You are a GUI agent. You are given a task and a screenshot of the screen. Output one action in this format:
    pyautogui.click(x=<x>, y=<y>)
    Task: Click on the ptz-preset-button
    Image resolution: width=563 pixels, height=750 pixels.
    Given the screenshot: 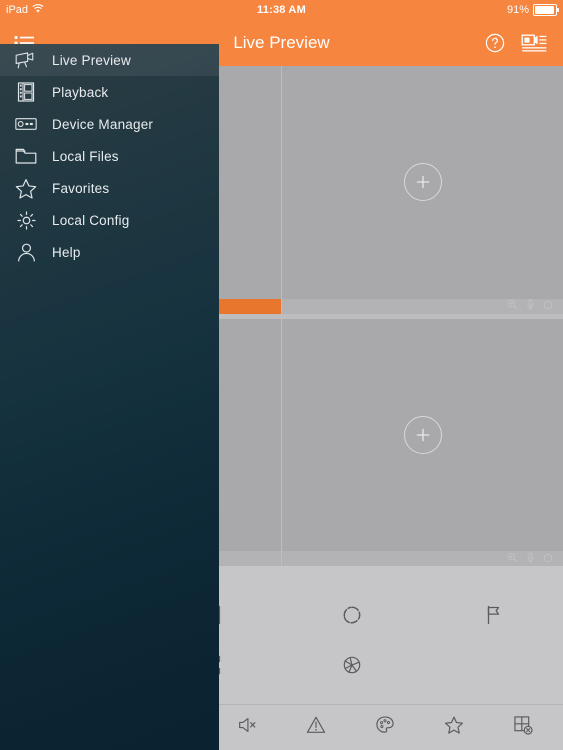 What is the action you would take?
    pyautogui.click(x=492, y=617)
    